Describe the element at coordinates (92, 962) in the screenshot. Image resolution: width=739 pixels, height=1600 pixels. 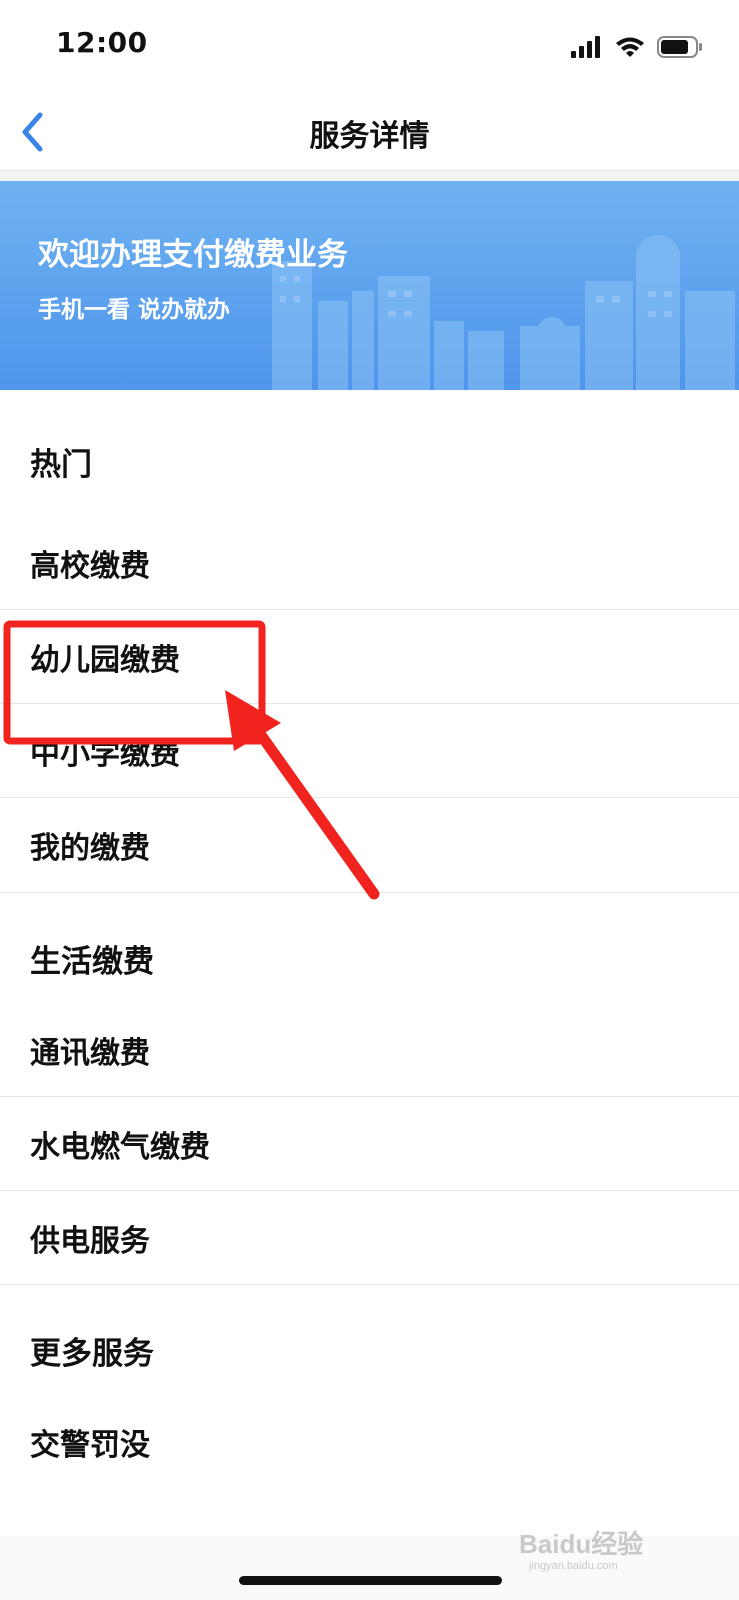
I see `group-title-living: 生活缴费` at that location.